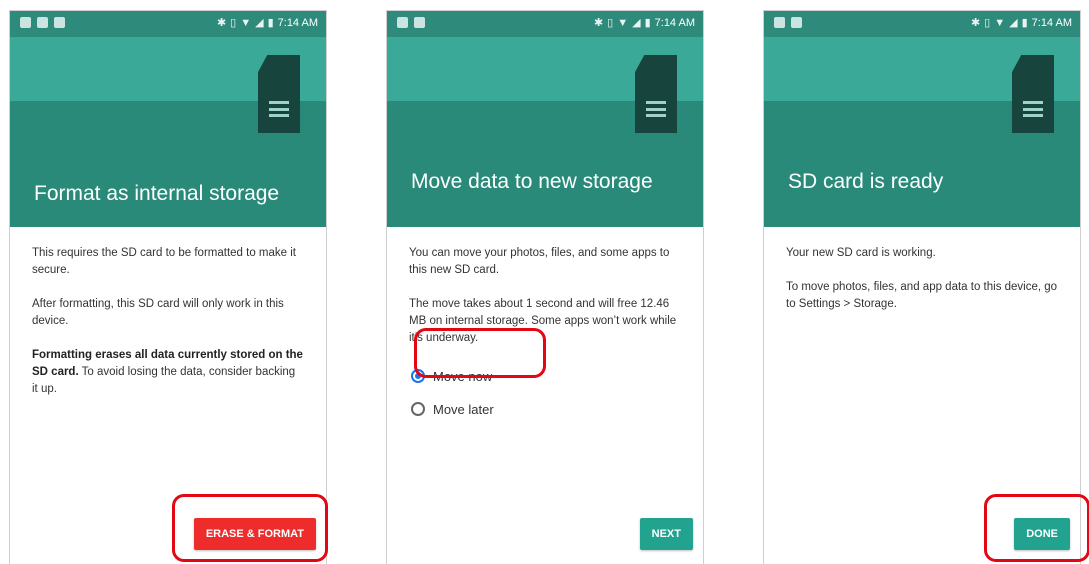  What do you see at coordinates (546, 409) in the screenshot?
I see `radio-option-move-later: Move later` at bounding box center [546, 409].